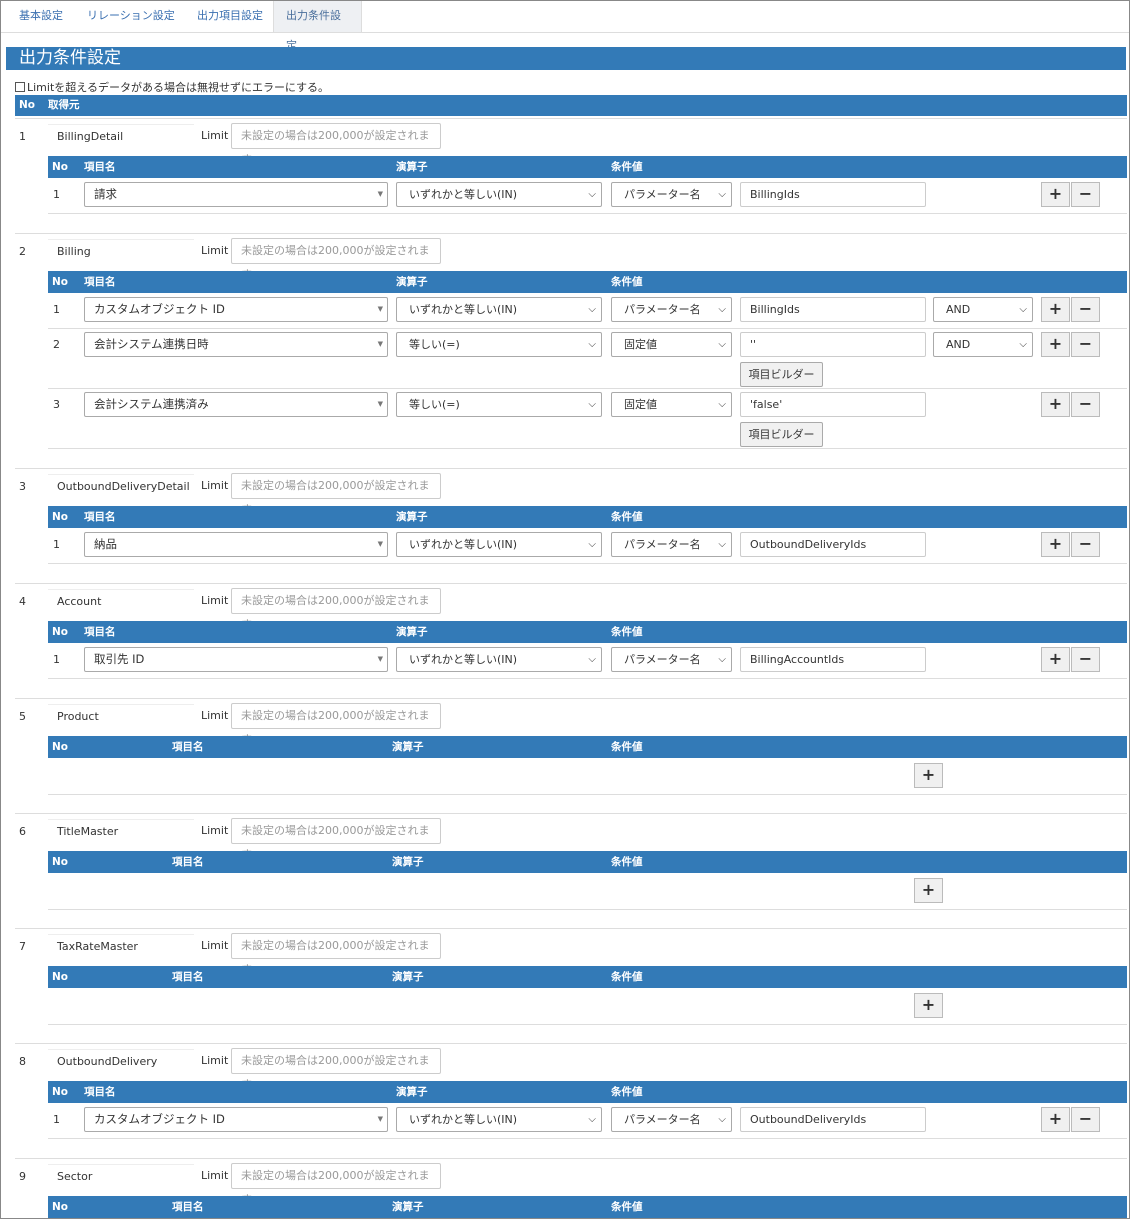 This screenshot has width=1130, height=1219. Describe the element at coordinates (236, 544) in the screenshot. I see `field-combobox: 納品 ▼` at that location.